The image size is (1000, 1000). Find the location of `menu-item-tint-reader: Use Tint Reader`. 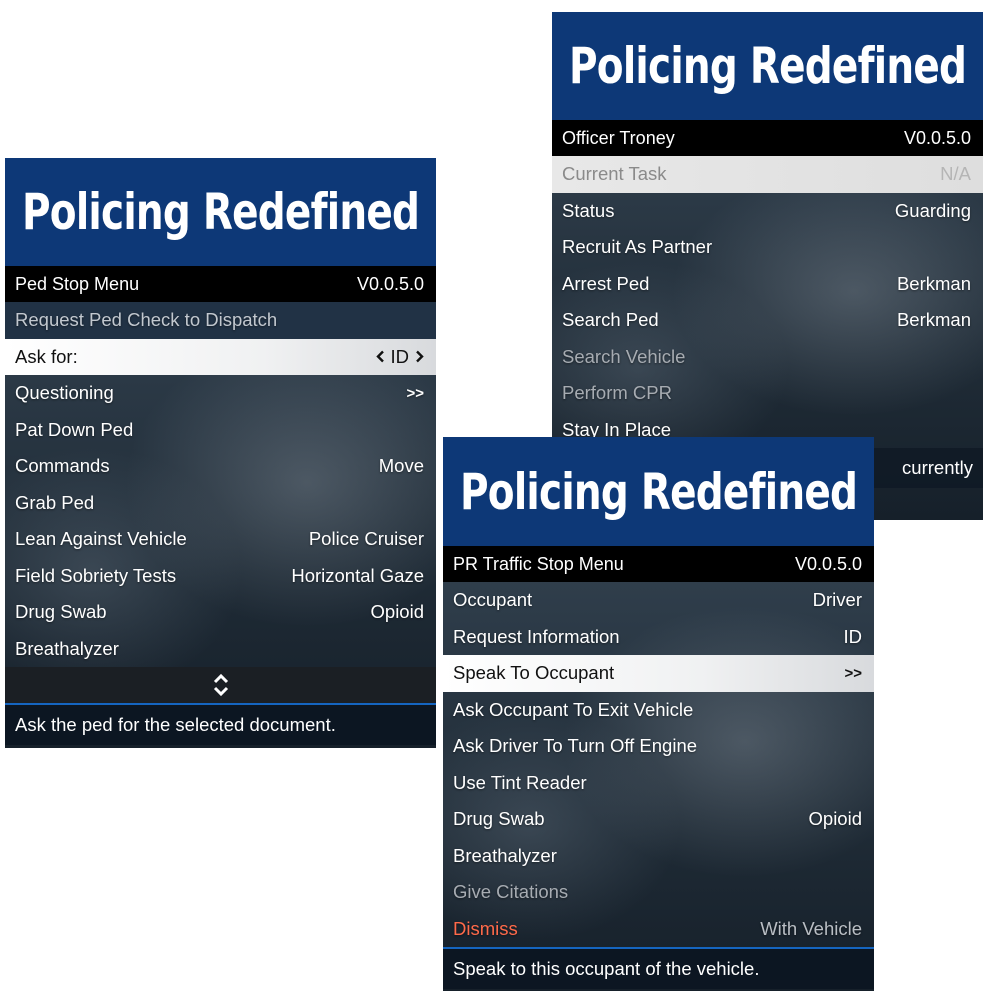

menu-item-tint-reader: Use Tint Reader is located at coordinates (658, 783).